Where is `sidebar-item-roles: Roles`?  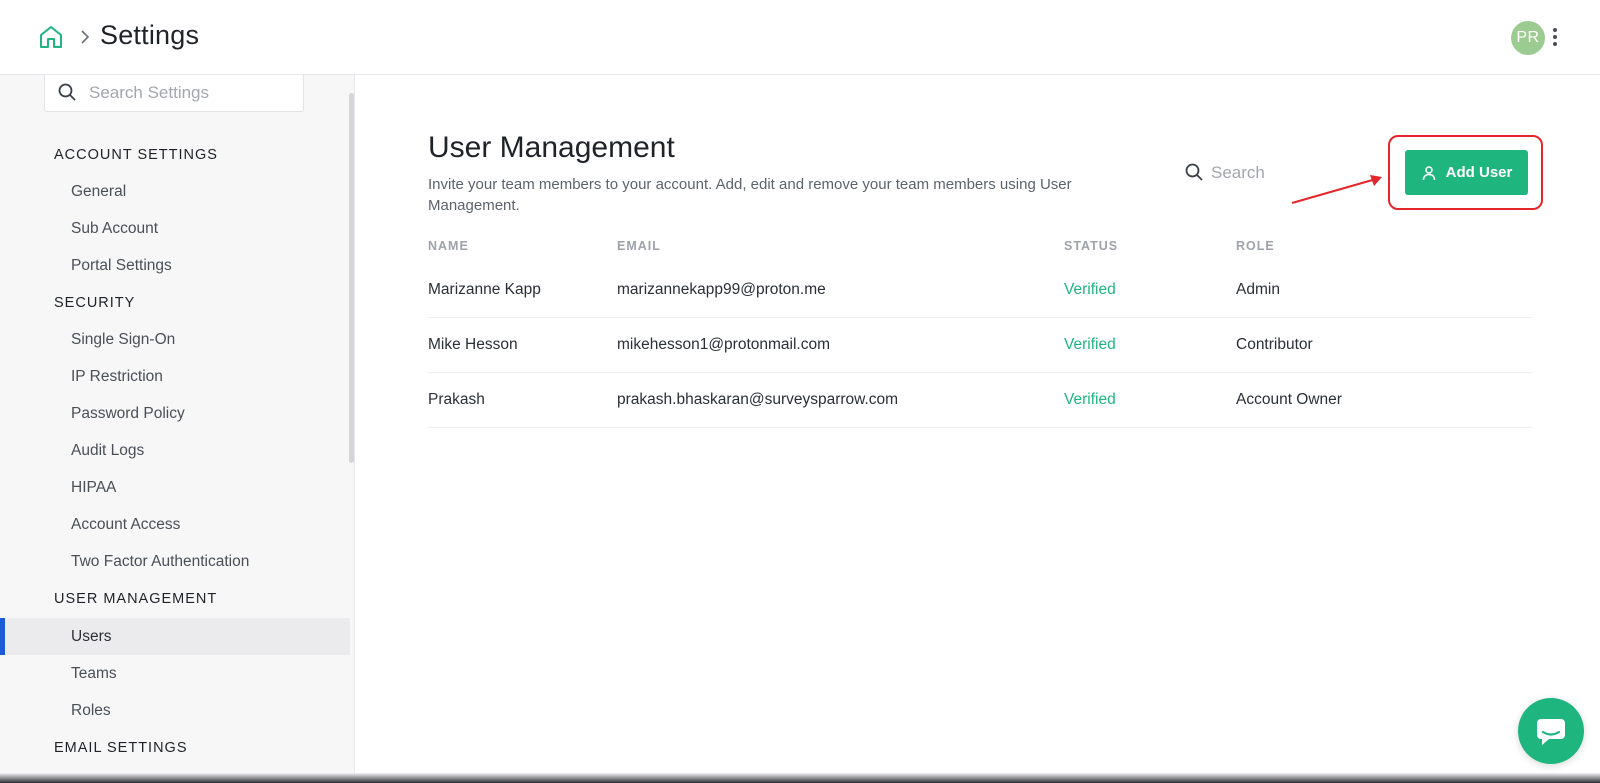 sidebar-item-roles: Roles is located at coordinates (175, 710).